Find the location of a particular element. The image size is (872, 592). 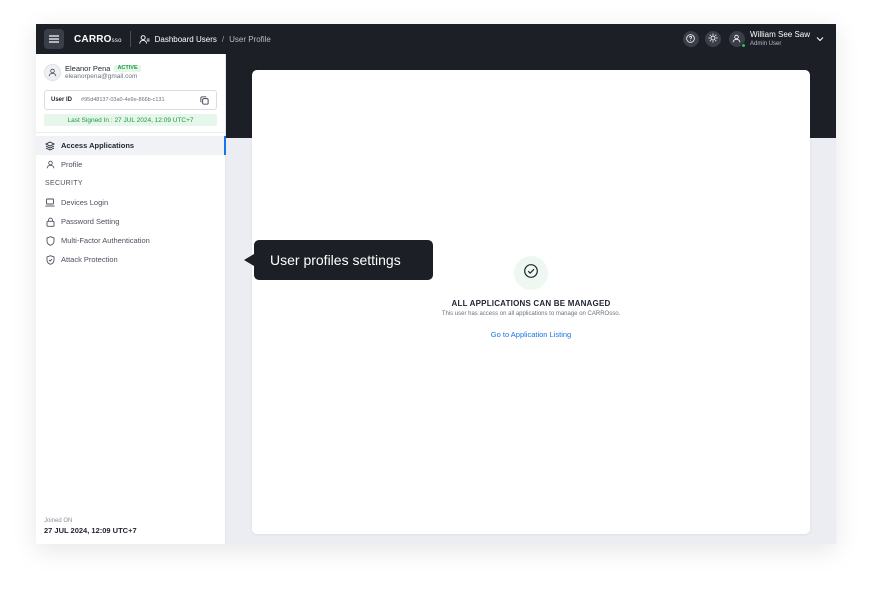

breadcrumb-current: User Profile is located at coordinates (250, 39).